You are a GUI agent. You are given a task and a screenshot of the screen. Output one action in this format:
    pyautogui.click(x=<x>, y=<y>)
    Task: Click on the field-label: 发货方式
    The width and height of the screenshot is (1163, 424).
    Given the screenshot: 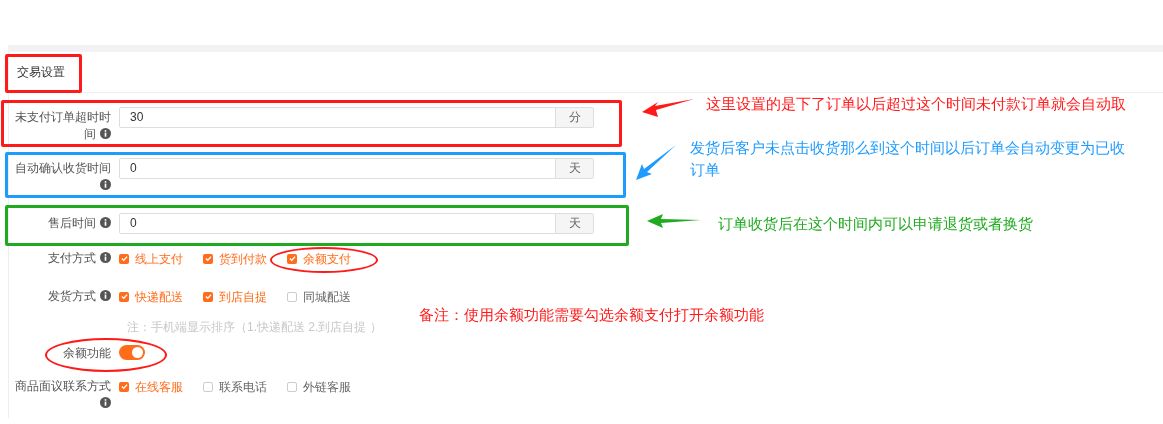 What is the action you would take?
    pyautogui.click(x=79, y=296)
    